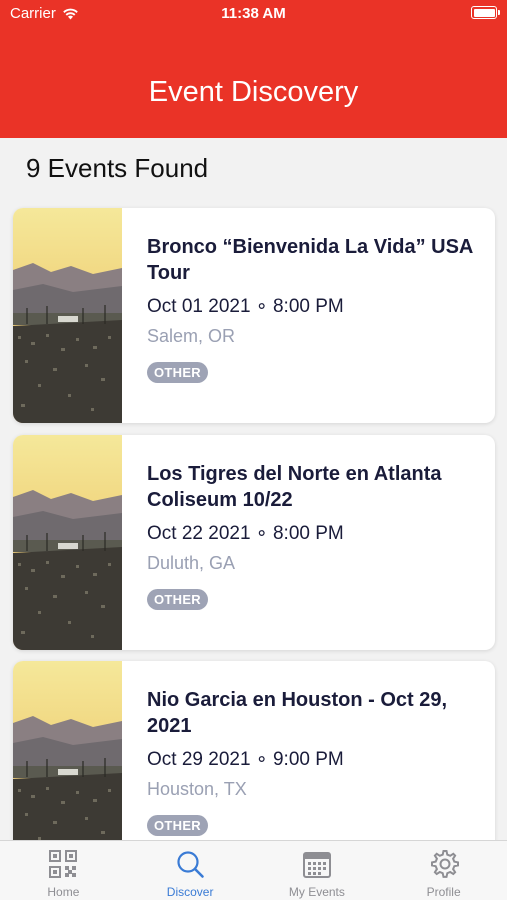  Describe the element at coordinates (310, 260) in the screenshot. I see `event-title: Bronco “Bienvenida La Vida” USA Tour` at that location.